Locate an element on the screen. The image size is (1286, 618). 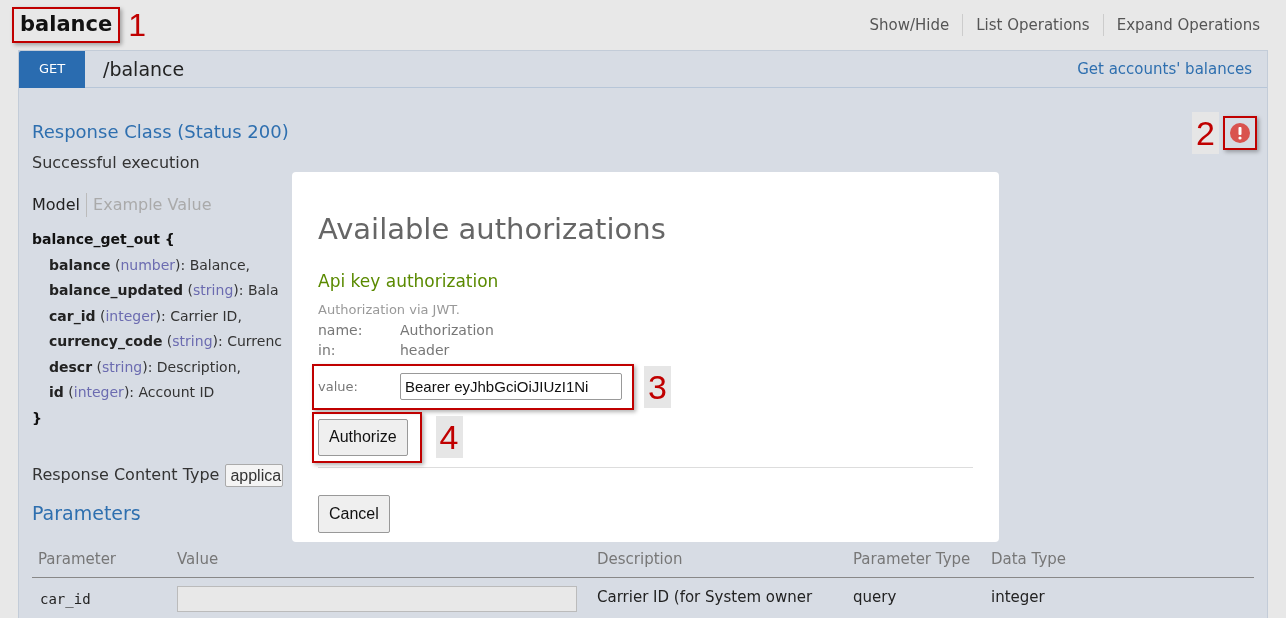
column-header: Description is located at coordinates (640, 559).